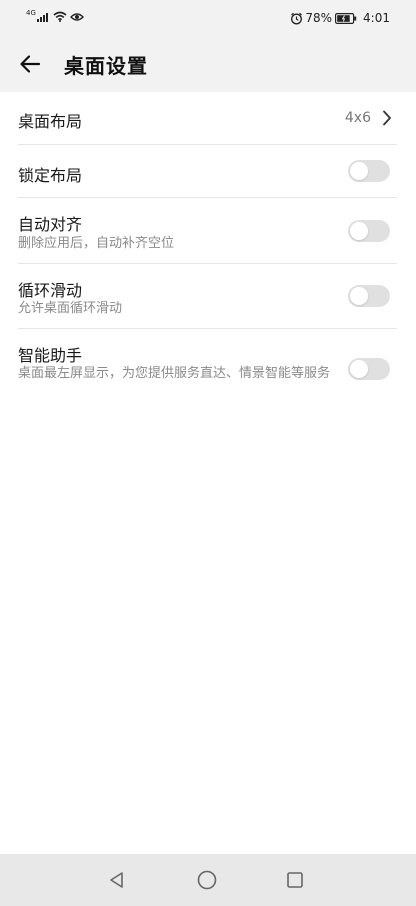  What do you see at coordinates (207, 118) in the screenshot?
I see `setting-desktop-layout: 桌面布局 4x6` at bounding box center [207, 118].